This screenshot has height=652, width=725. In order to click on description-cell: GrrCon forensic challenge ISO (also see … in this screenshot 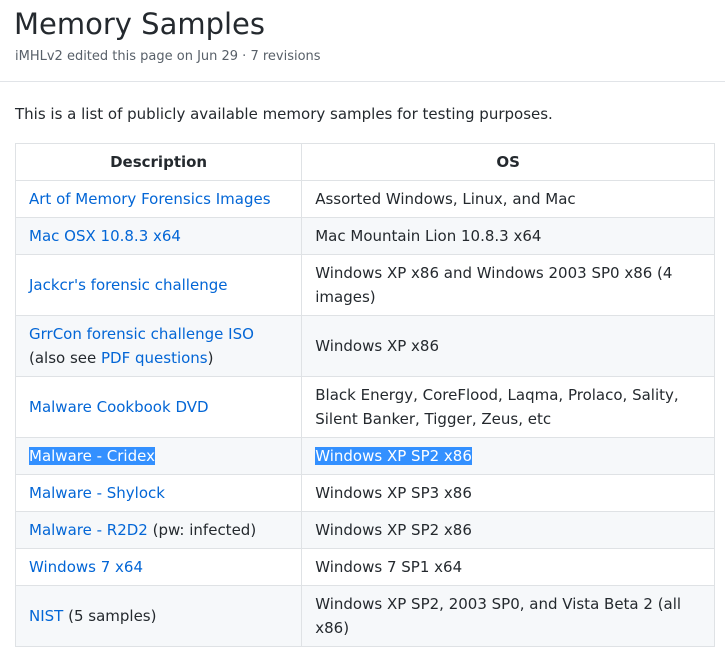, I will do `click(158, 346)`.